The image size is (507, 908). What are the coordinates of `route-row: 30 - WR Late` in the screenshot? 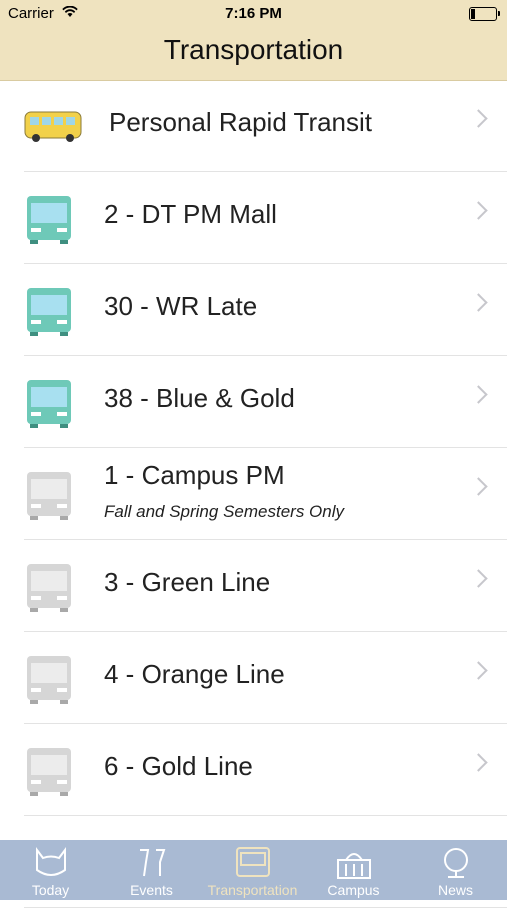 It's located at (265, 310).